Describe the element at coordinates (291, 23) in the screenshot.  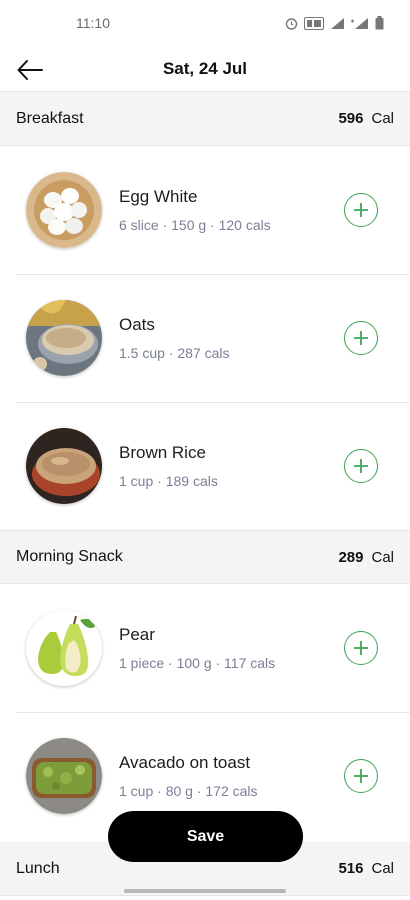
I see `alarm-icon` at that location.